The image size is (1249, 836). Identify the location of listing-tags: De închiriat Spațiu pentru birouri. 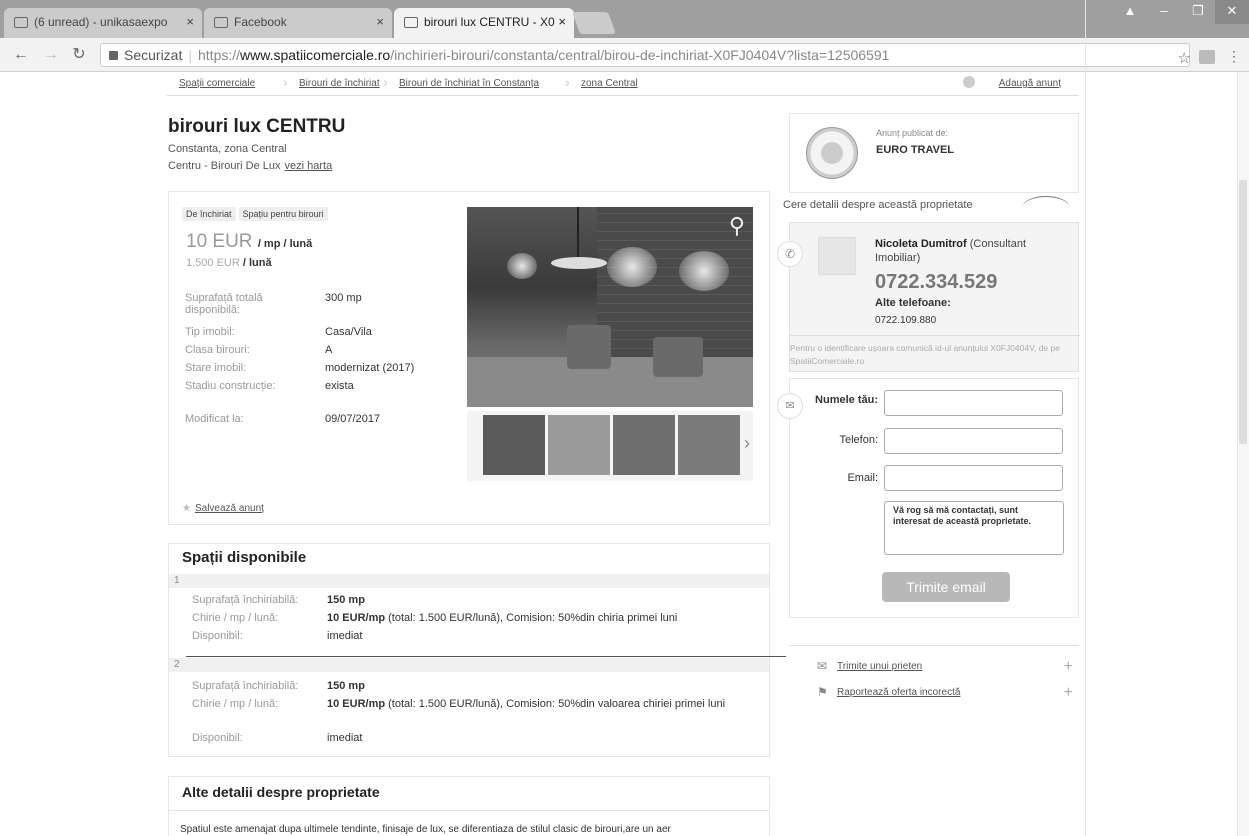
(256, 214).